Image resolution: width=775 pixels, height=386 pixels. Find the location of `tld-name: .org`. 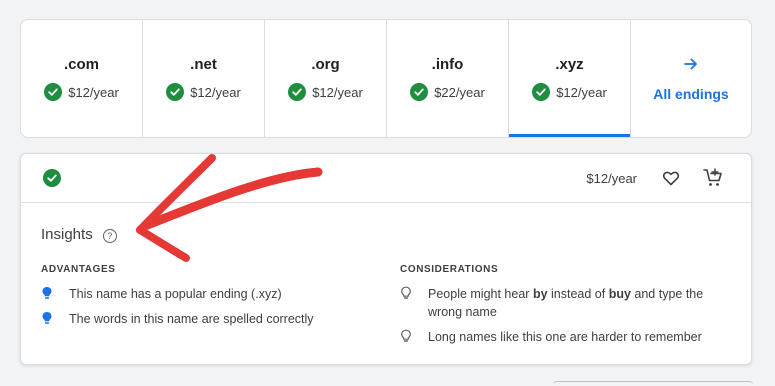

tld-name: .org is located at coordinates (325, 64).